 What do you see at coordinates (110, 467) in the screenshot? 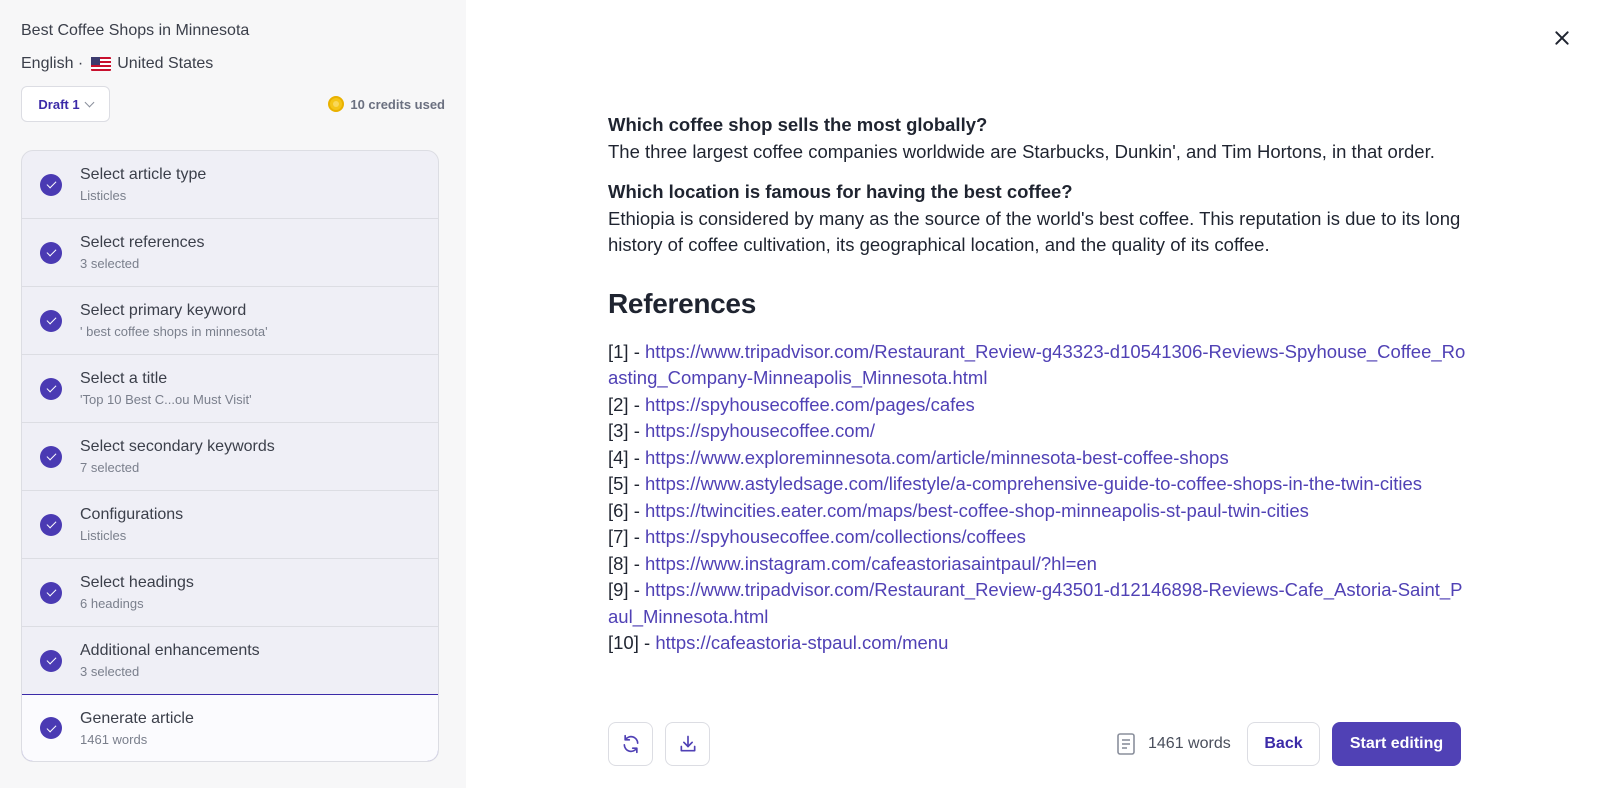
I see `step-subtitle: 7 selected` at bounding box center [110, 467].